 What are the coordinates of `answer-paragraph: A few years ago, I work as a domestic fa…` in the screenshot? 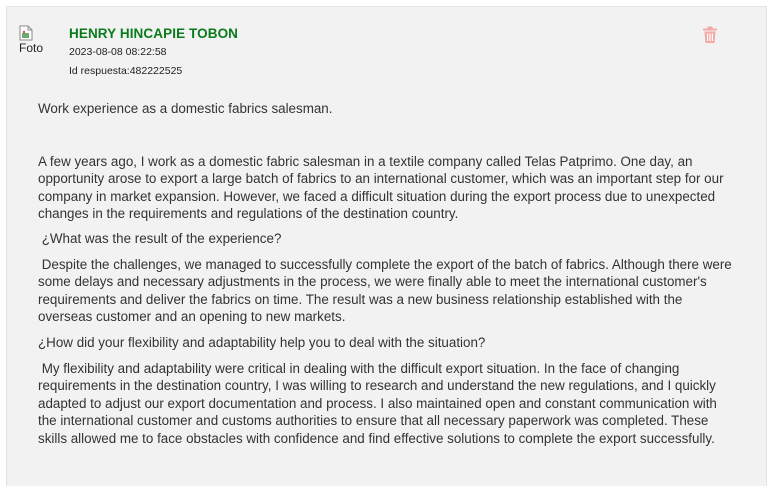 It's located at (381, 187).